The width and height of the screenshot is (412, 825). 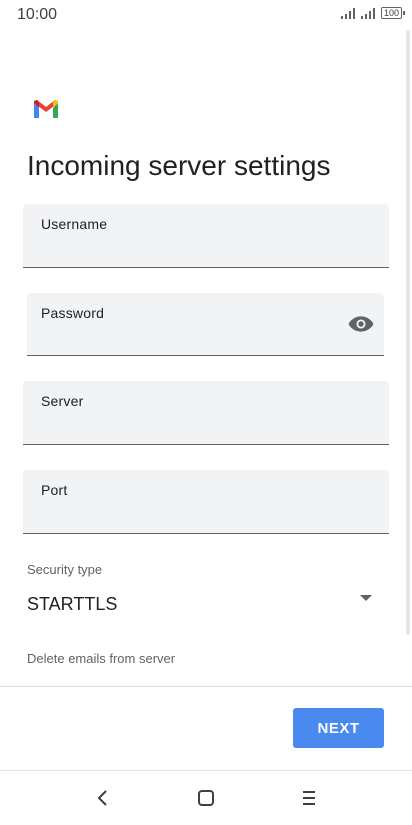 I want to click on port-field: Port, so click(x=206, y=502).